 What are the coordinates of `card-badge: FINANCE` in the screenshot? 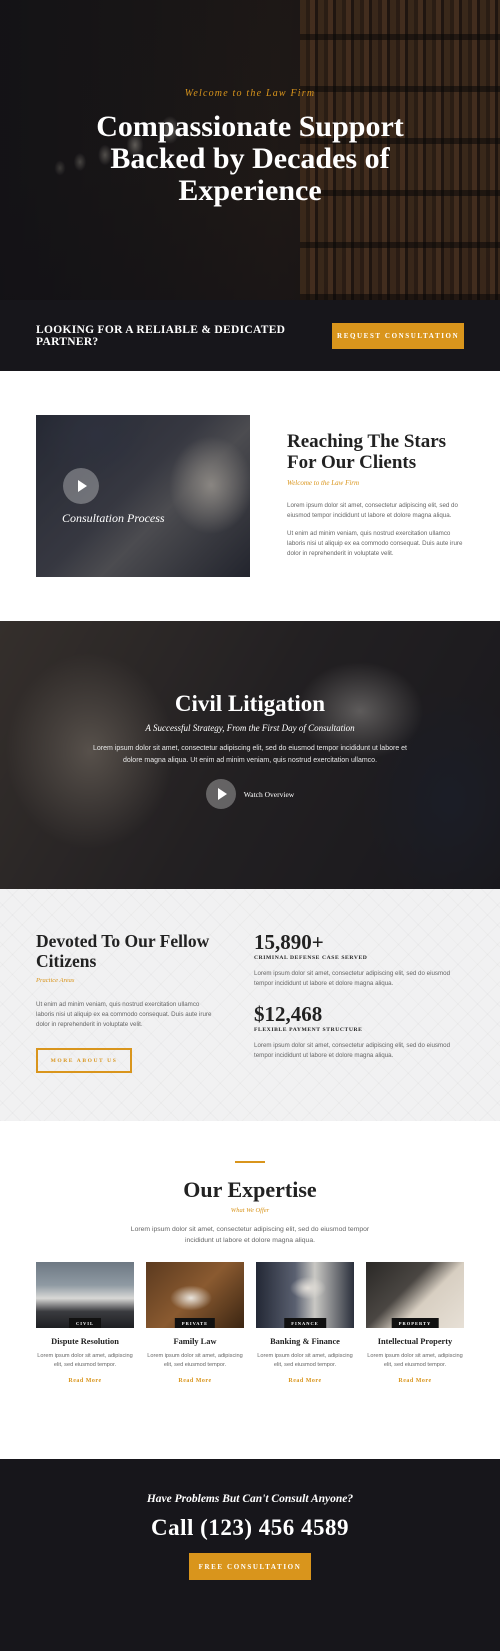 It's located at (305, 1323).